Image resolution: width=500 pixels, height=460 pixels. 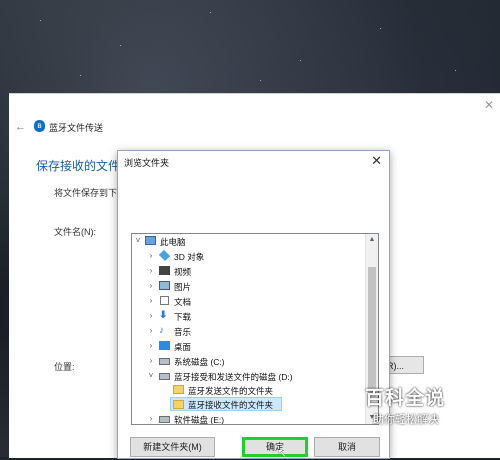 What do you see at coordinates (231, 391) in the screenshot?
I see `tree-item-label: 蓝牙发送文件的文件夹` at bounding box center [231, 391].